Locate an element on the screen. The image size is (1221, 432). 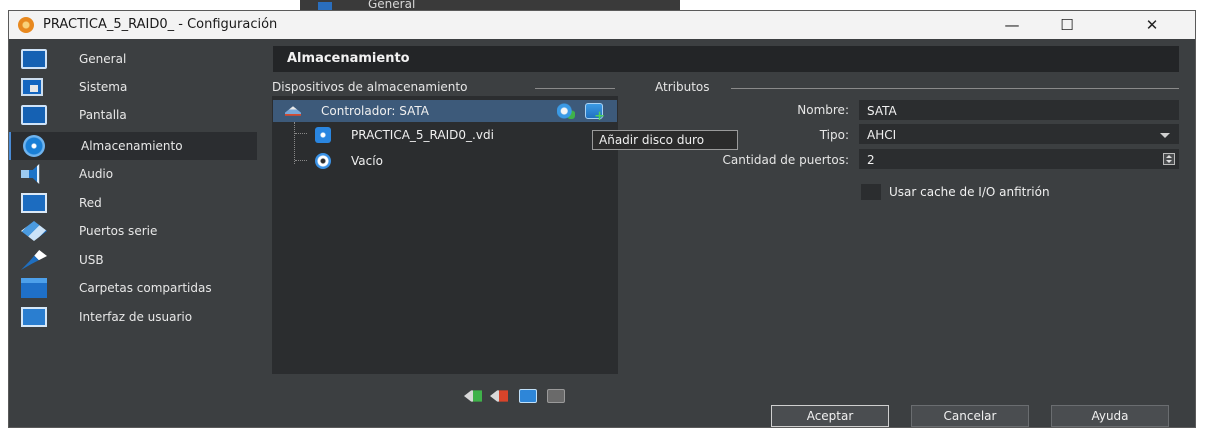
network-icon is located at coordinates (34, 203).